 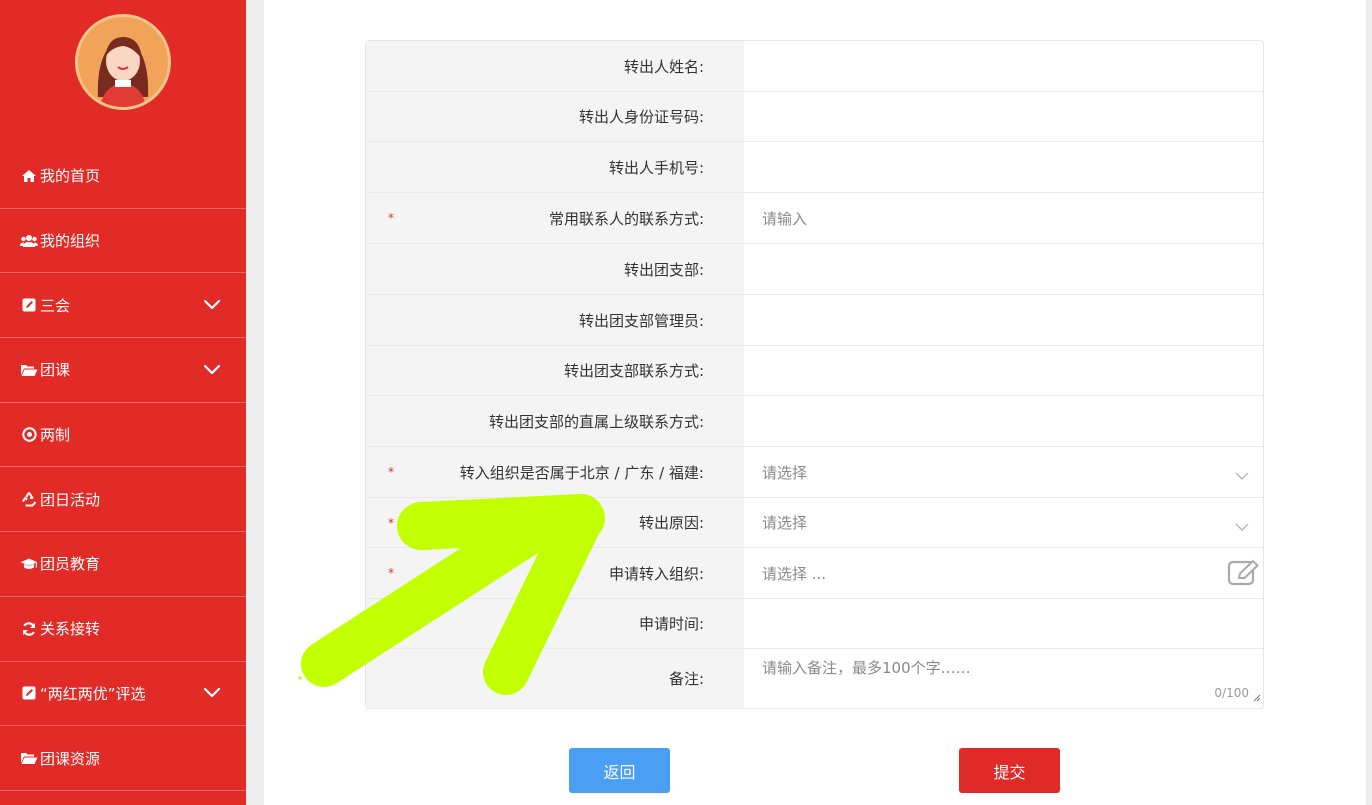 I want to click on form-row: 转出团支部的直属上级联系方式:, so click(x=814, y=421).